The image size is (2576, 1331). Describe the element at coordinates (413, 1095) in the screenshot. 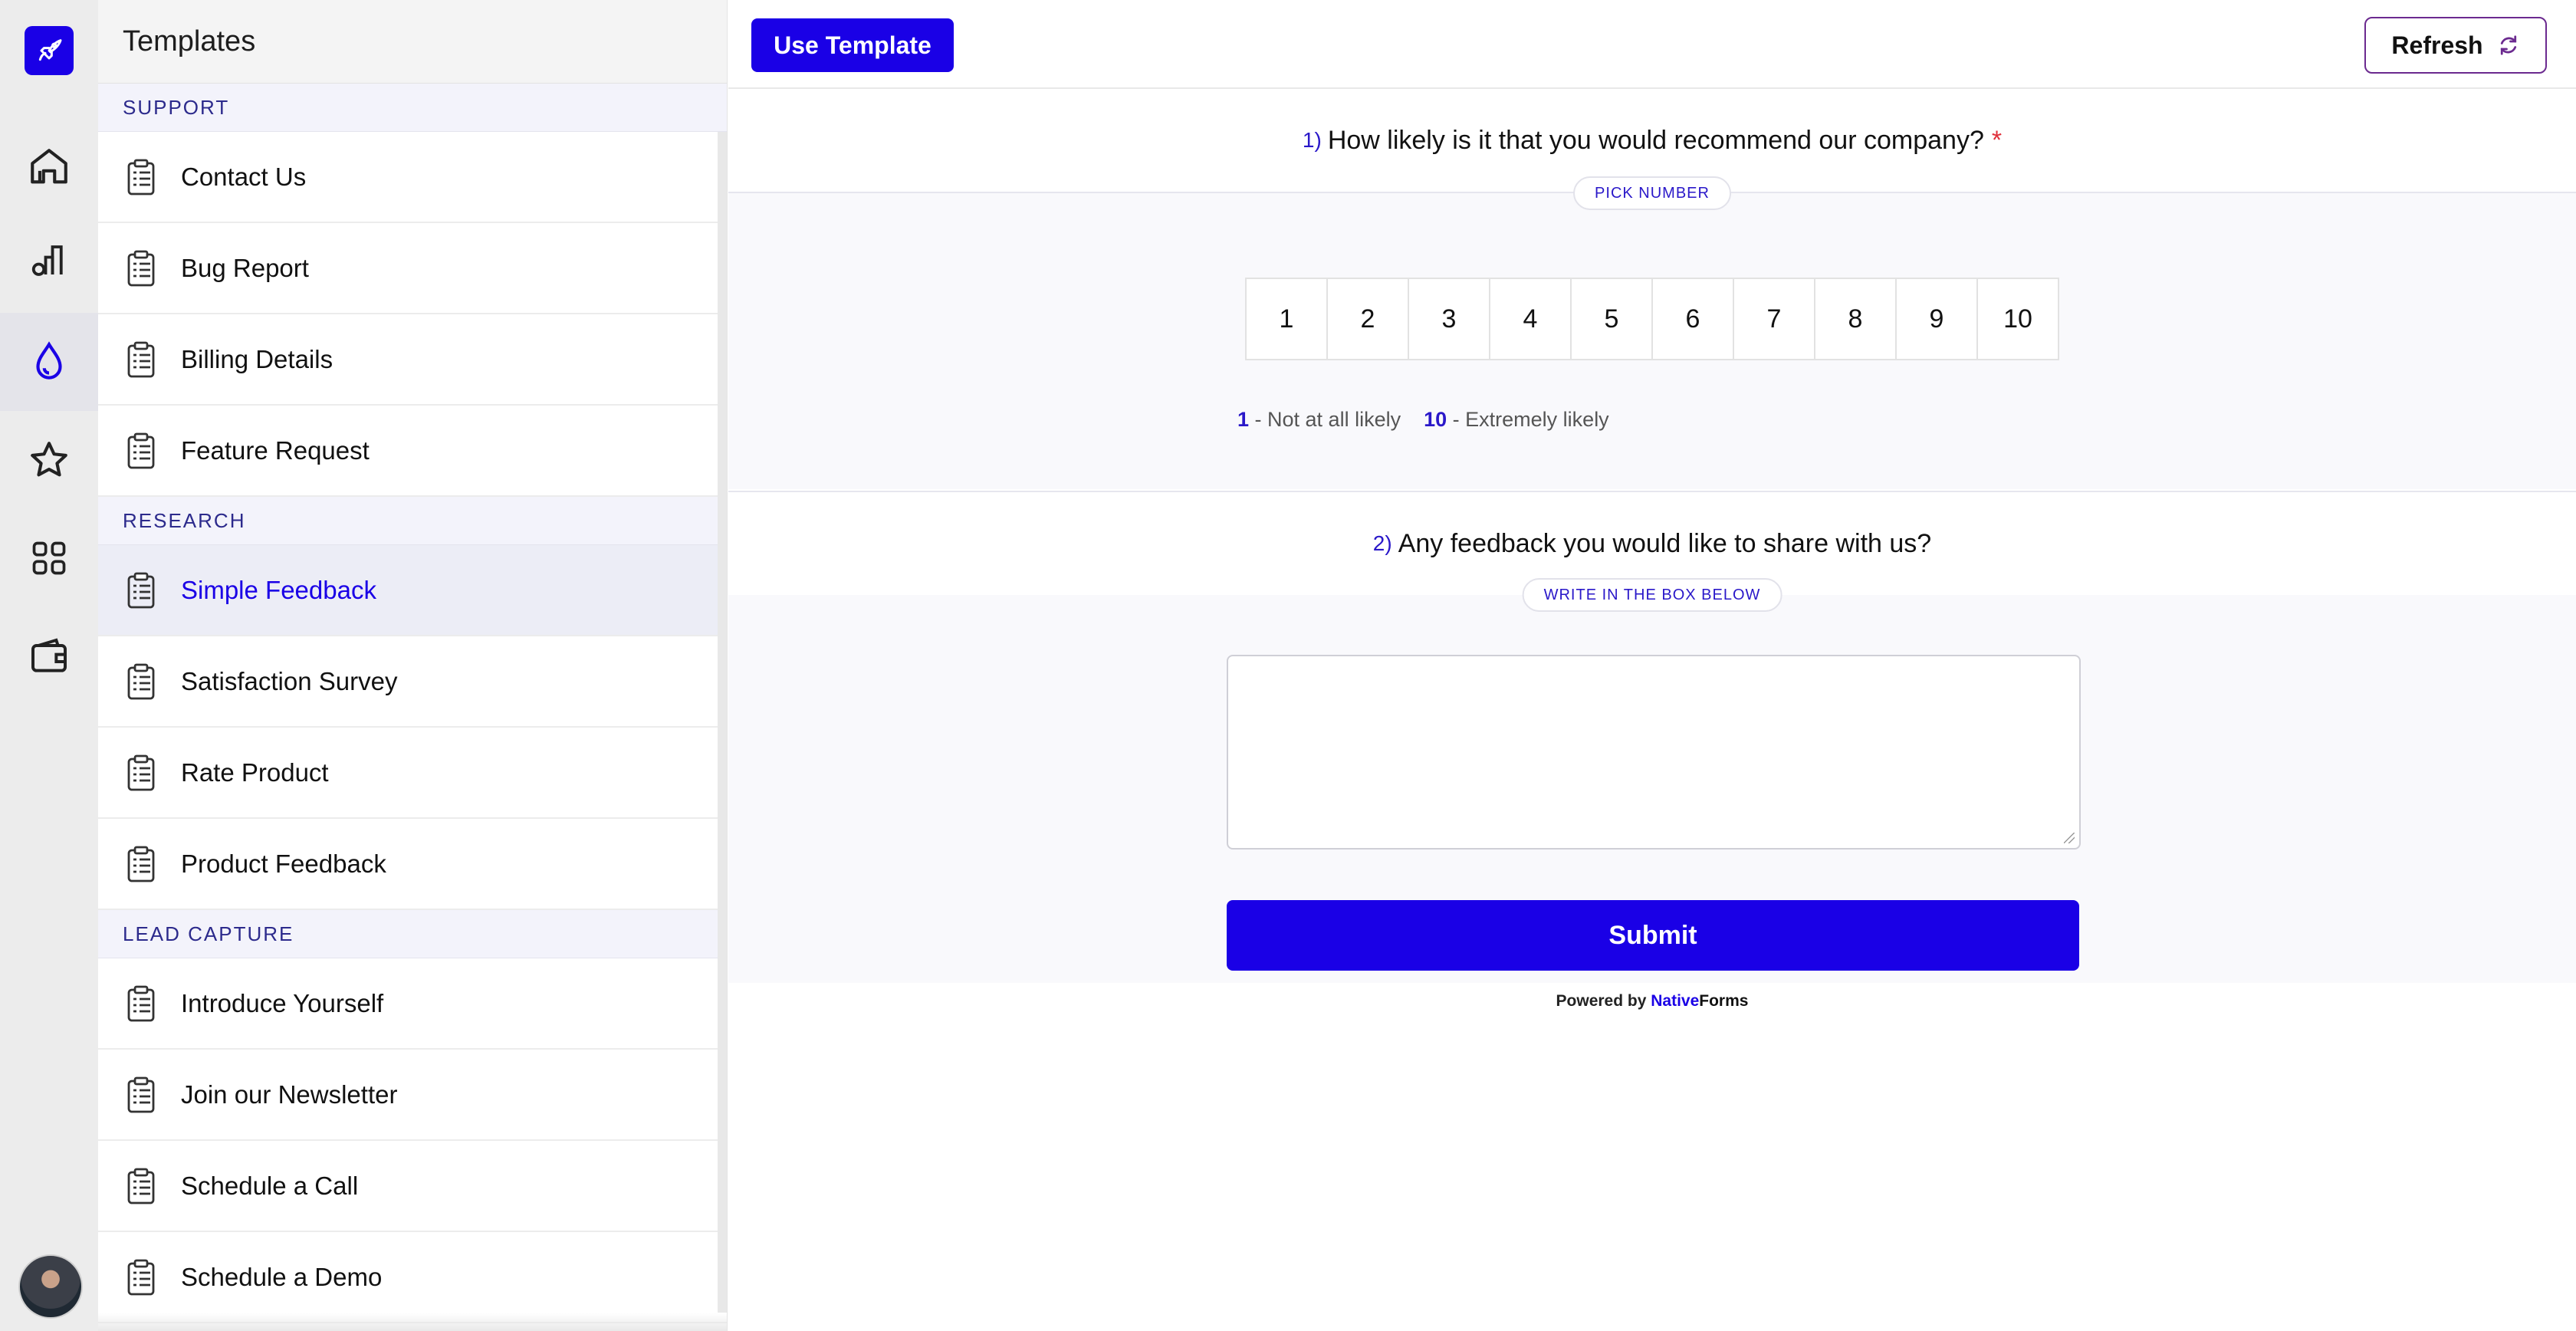

I see `template-item: Join our Newsletter` at that location.